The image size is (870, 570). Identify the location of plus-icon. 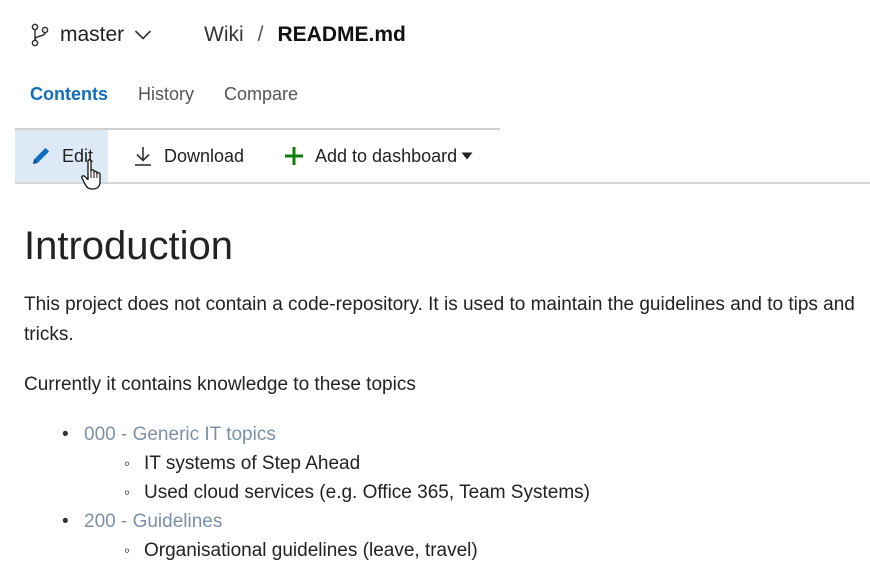
(294, 156).